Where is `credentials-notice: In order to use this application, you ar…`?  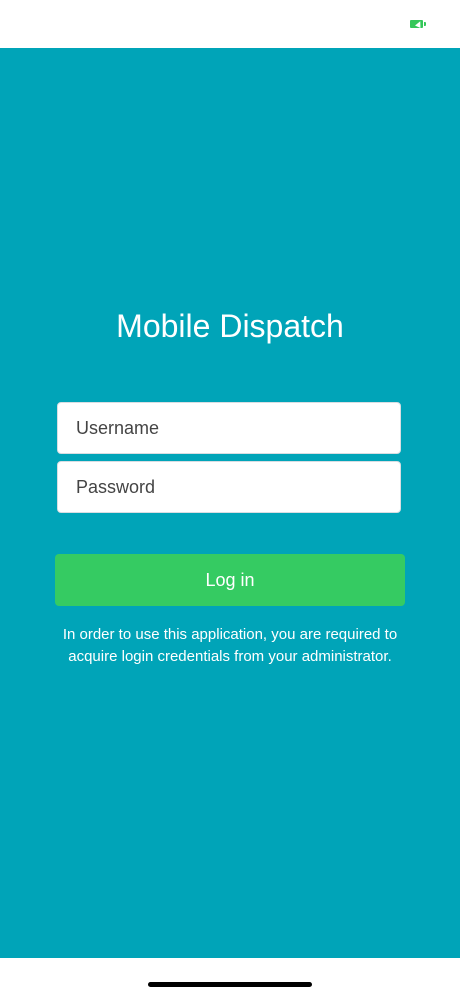 credentials-notice: In order to use this application, you ar… is located at coordinates (230, 645).